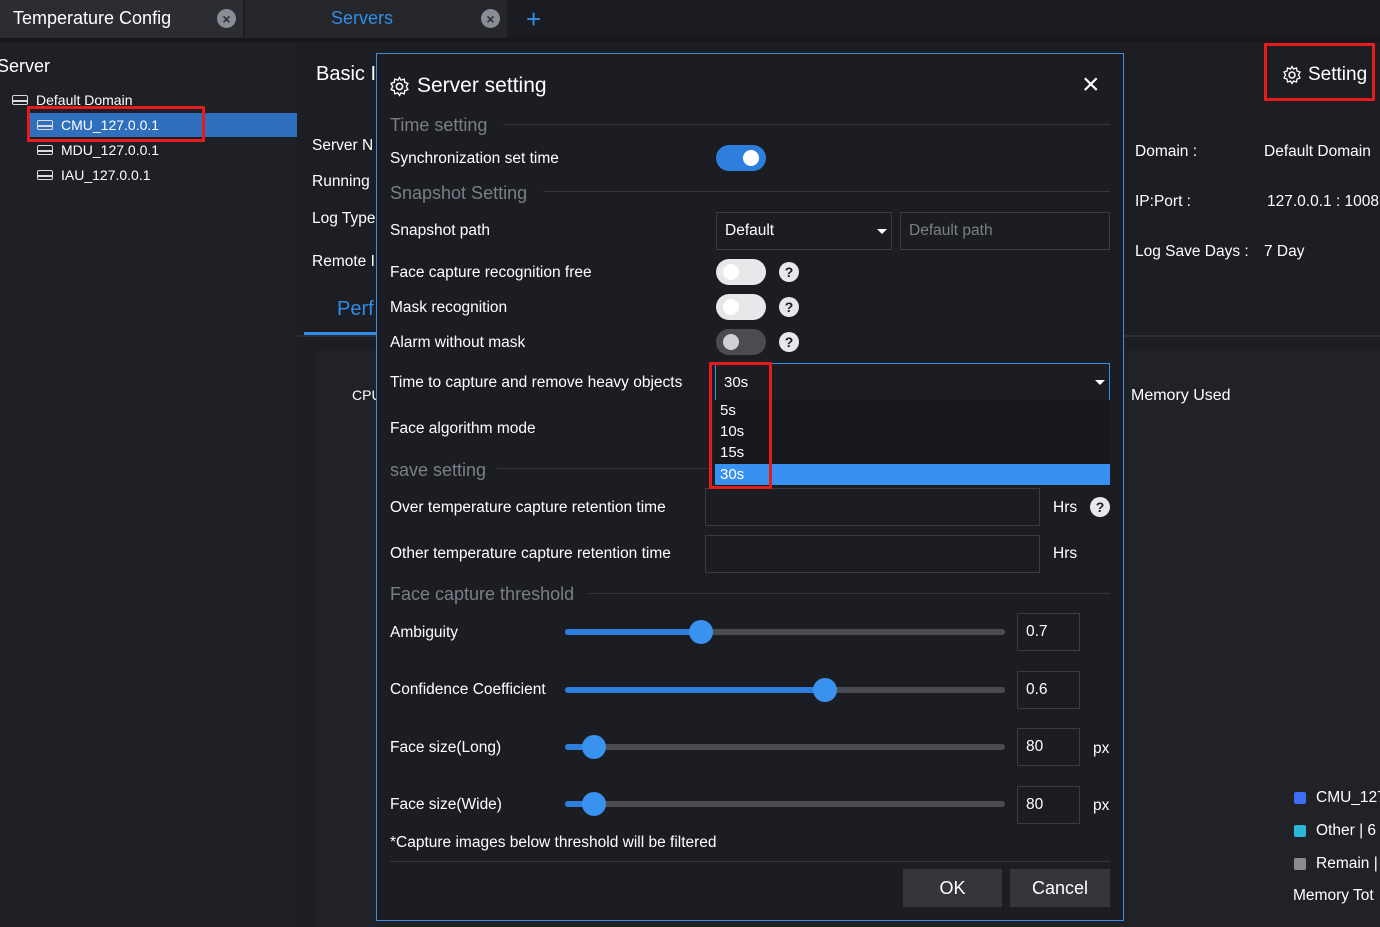  Describe the element at coordinates (1347, 863) in the screenshot. I see `legend-label: Remain |` at that location.